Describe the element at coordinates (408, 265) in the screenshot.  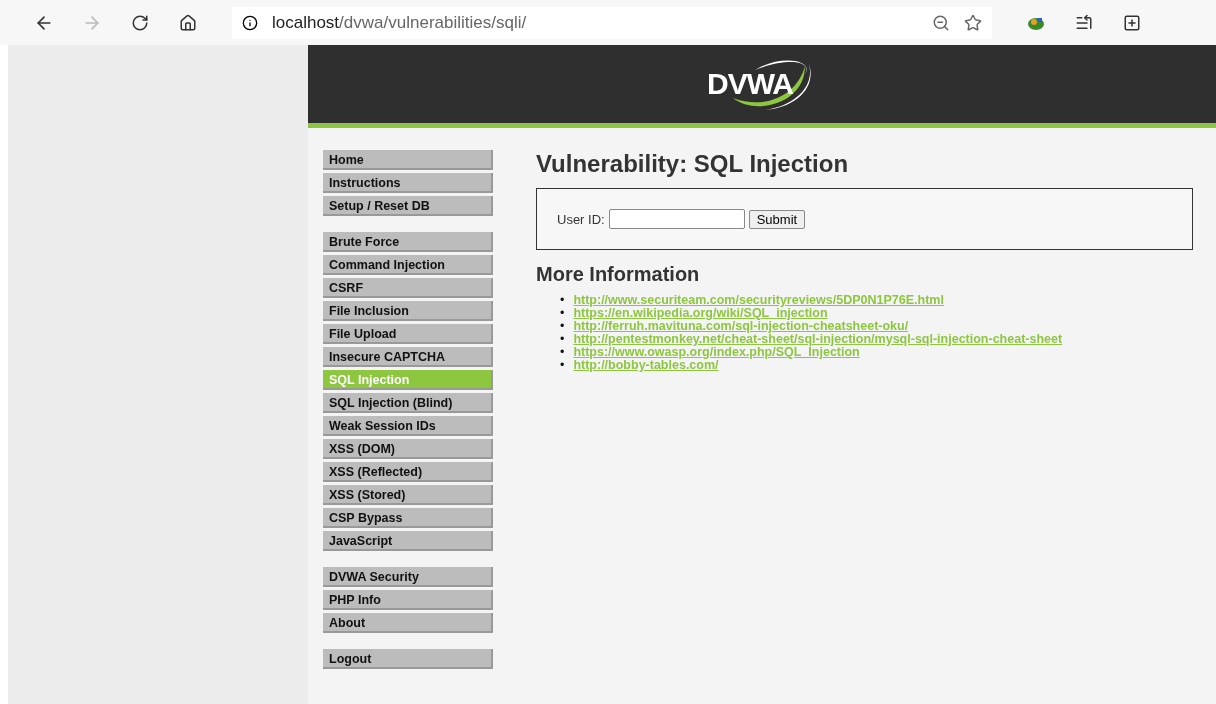
I see `menu-item: Command Injection` at that location.